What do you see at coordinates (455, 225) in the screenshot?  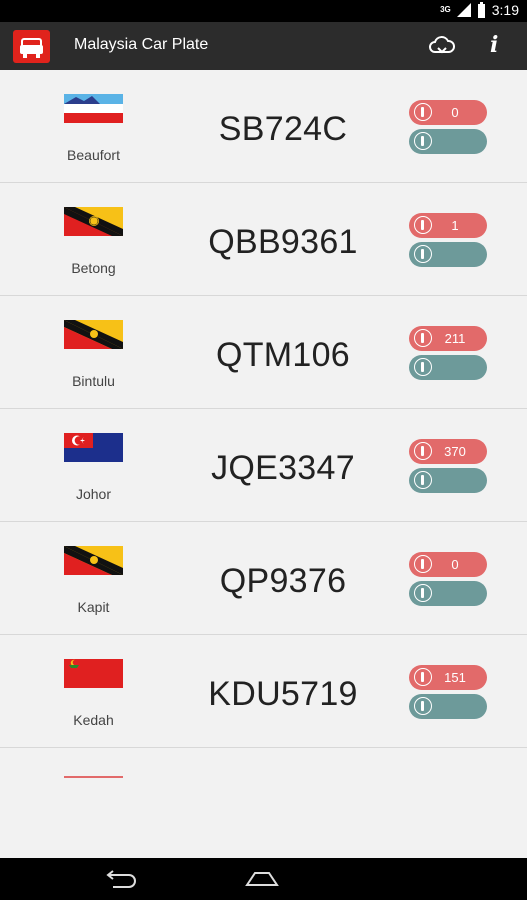 I see `vote-count: 1` at bounding box center [455, 225].